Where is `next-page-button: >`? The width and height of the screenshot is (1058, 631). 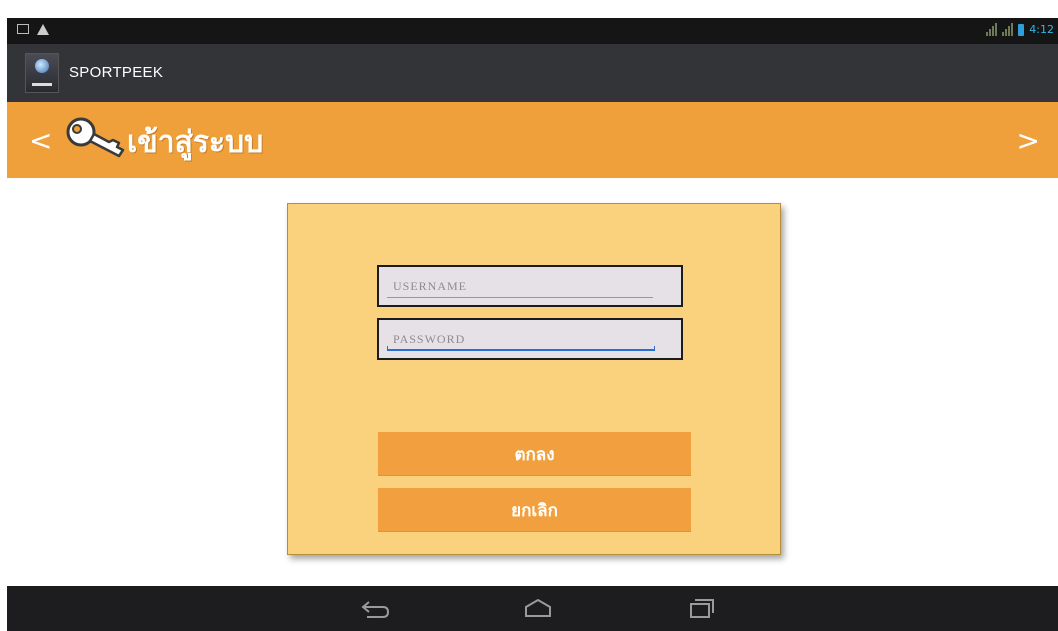 next-page-button: > is located at coordinates (1028, 140).